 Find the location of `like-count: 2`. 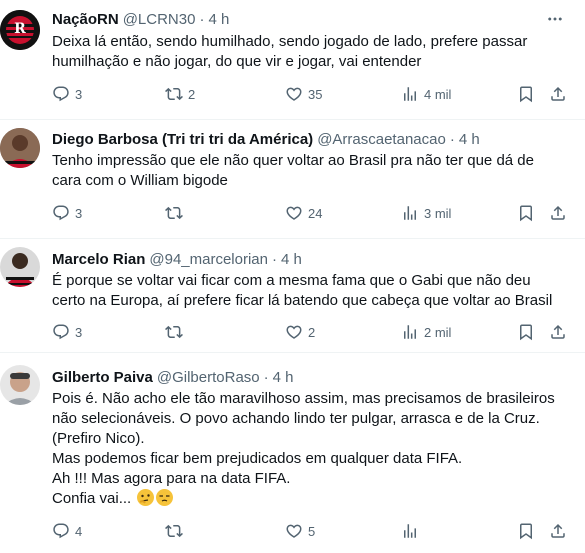

like-count: 2 is located at coordinates (312, 332).